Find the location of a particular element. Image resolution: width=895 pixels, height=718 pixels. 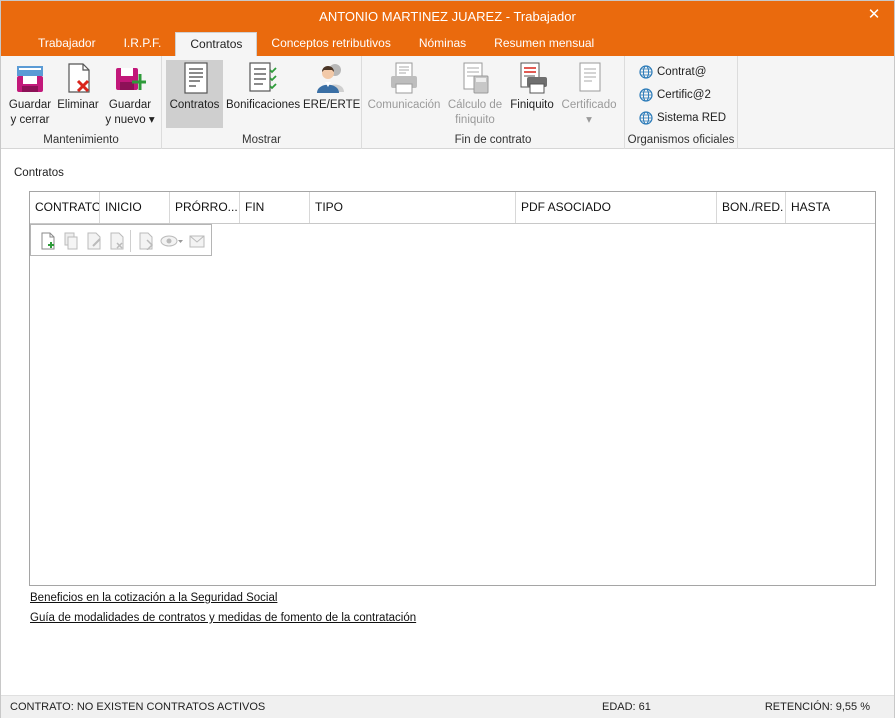

tab-trabajador: Trabajador is located at coordinates (67, 43).